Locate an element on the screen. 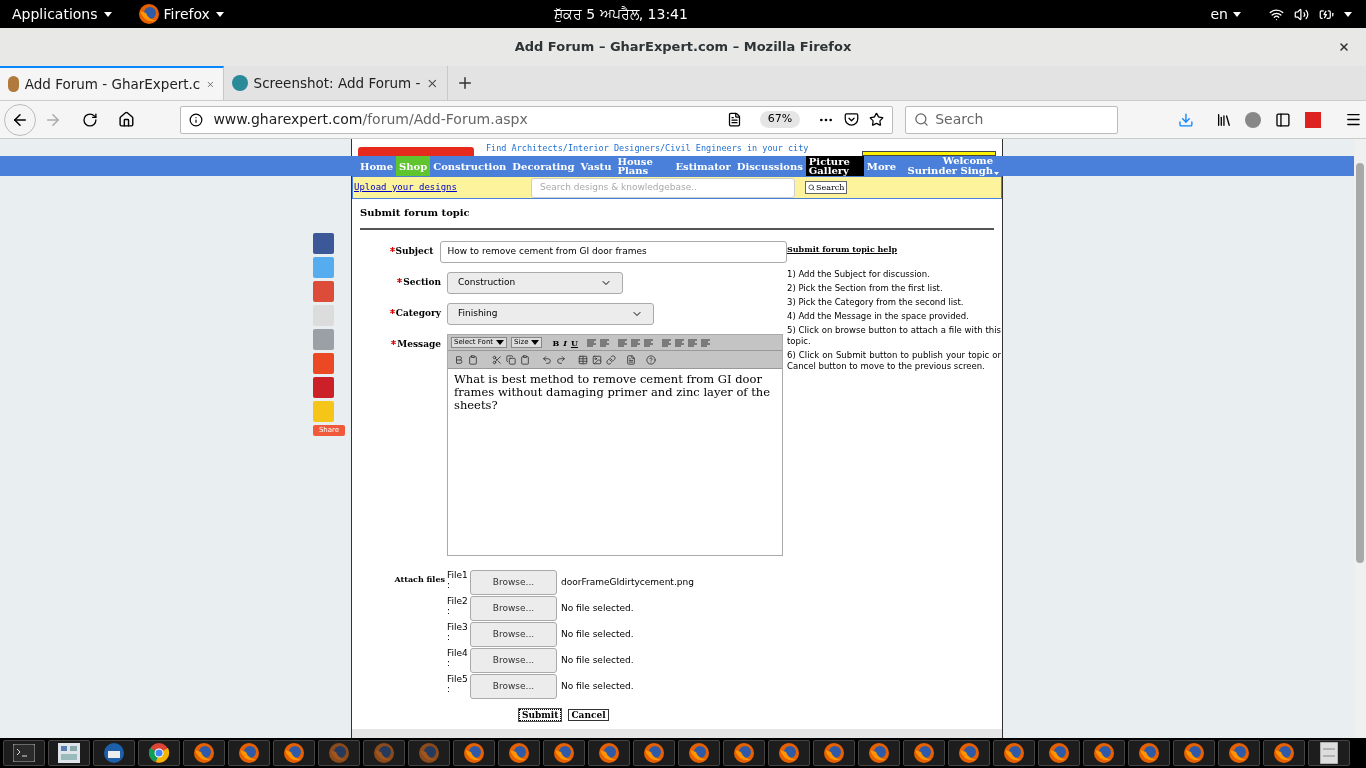 The width and height of the screenshot is (1366, 768). caret-icon is located at coordinates (107, 14).